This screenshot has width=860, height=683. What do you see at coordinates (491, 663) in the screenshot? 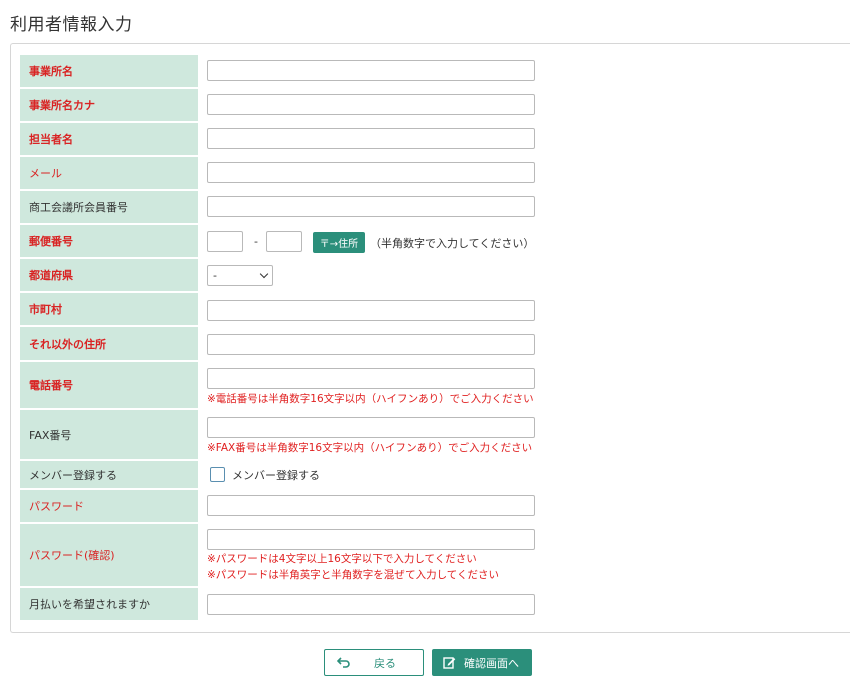
I see `confirm-button-label: 確認画面へ` at bounding box center [491, 663].